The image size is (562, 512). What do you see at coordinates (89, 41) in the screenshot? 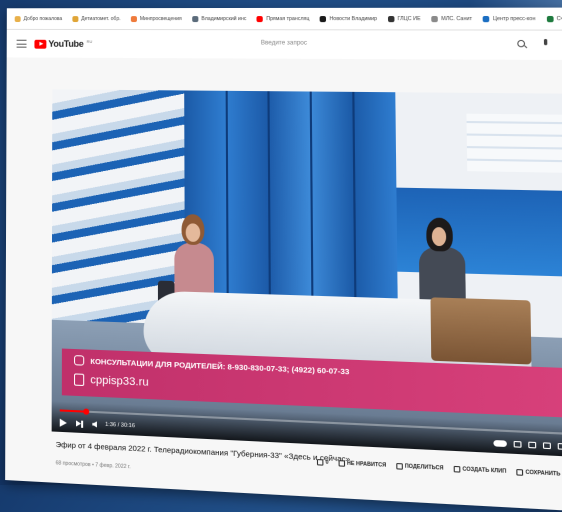
I see `region-code: RU` at bounding box center [89, 41].